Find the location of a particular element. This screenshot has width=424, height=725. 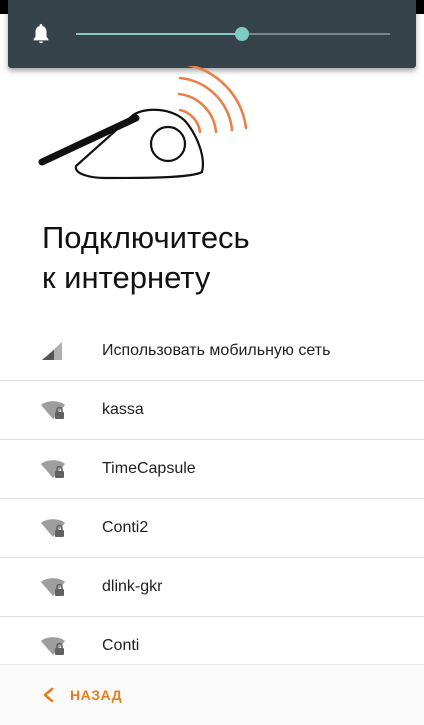

network-item-dlink-gkr: dlink-gkr is located at coordinates (212, 587).